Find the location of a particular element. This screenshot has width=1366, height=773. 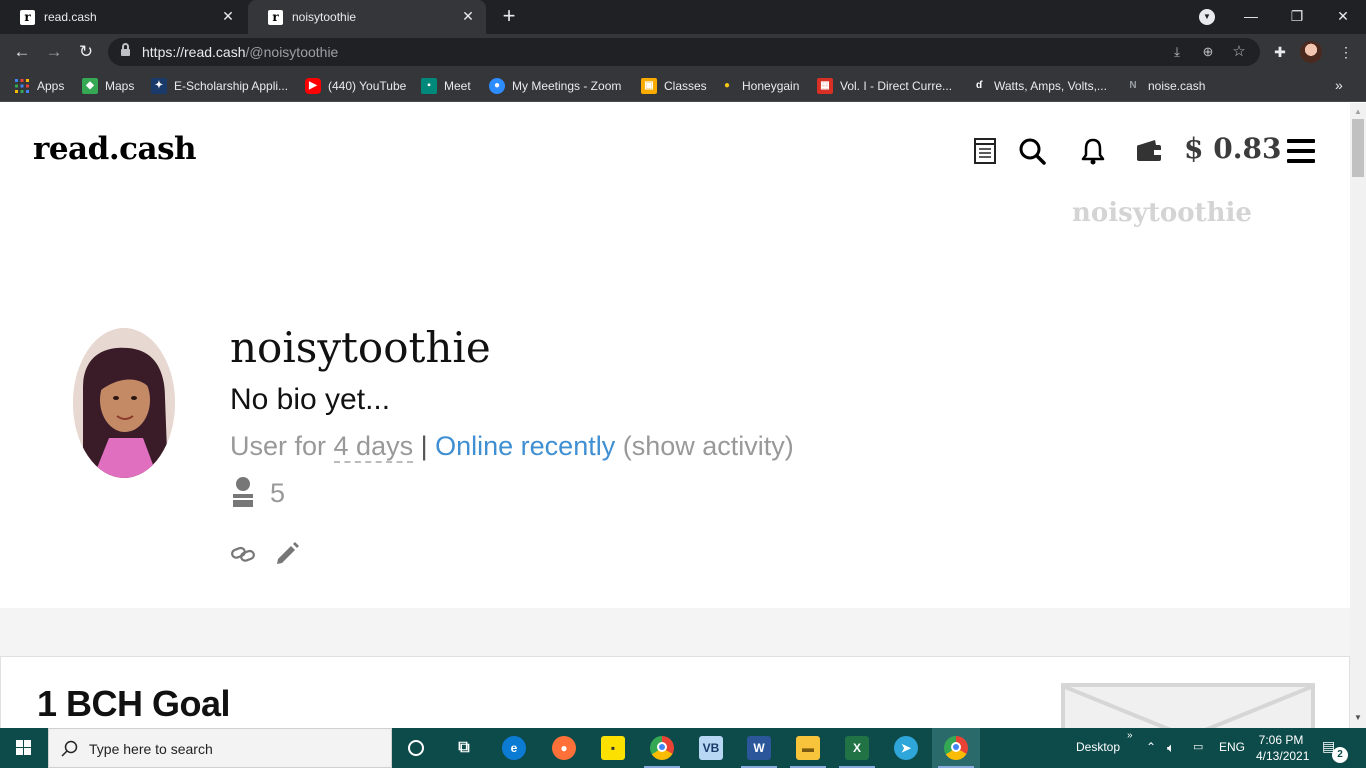

bookmark-star-icon: ☆ is located at coordinates (1239, 52).